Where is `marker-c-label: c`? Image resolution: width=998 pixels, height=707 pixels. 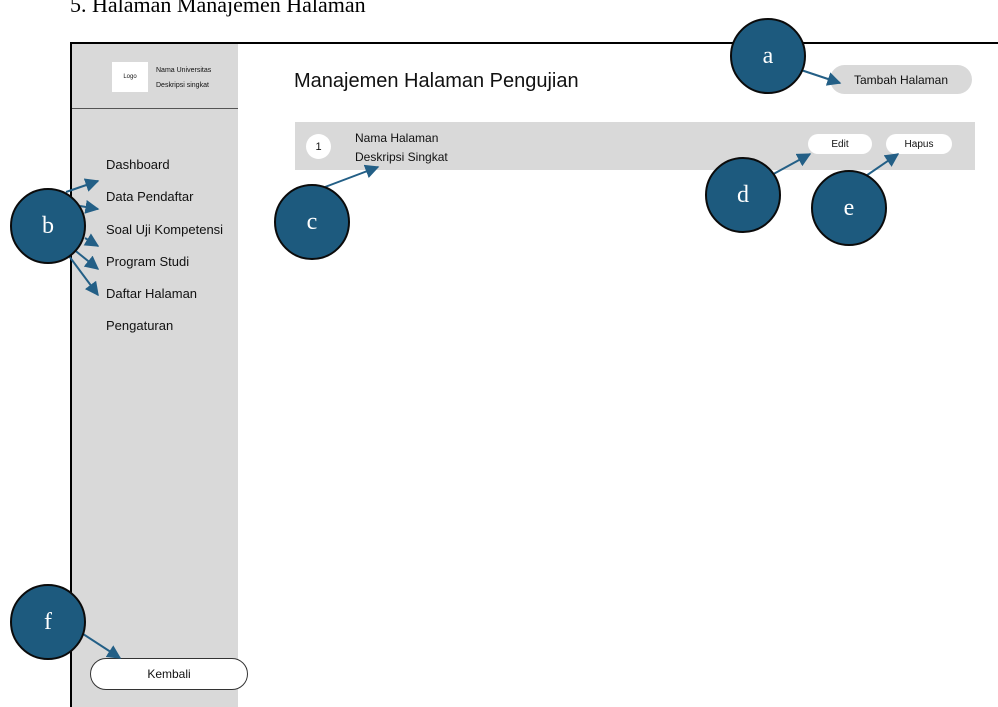
marker-c-label: c is located at coordinates (312, 222).